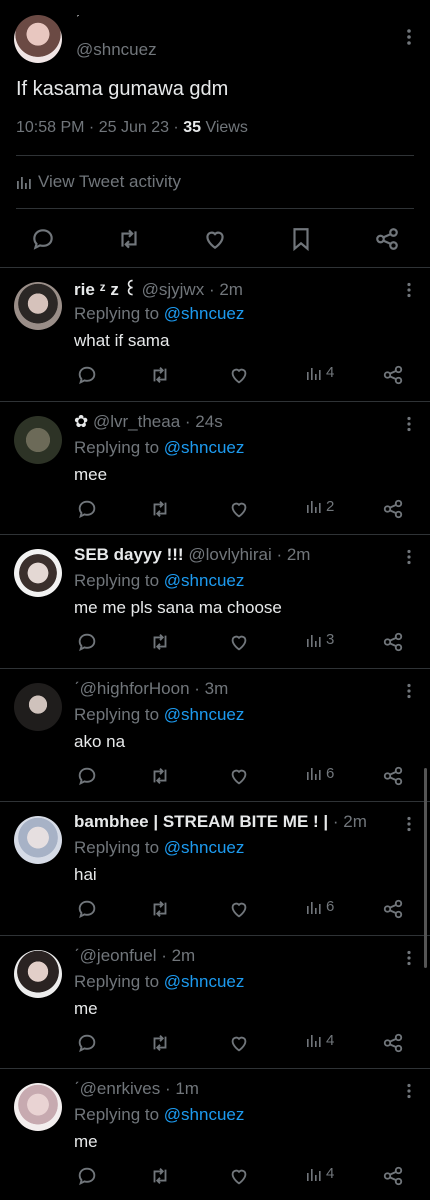  Describe the element at coordinates (116, 50) in the screenshot. I see `handle: @shncuez` at that location.